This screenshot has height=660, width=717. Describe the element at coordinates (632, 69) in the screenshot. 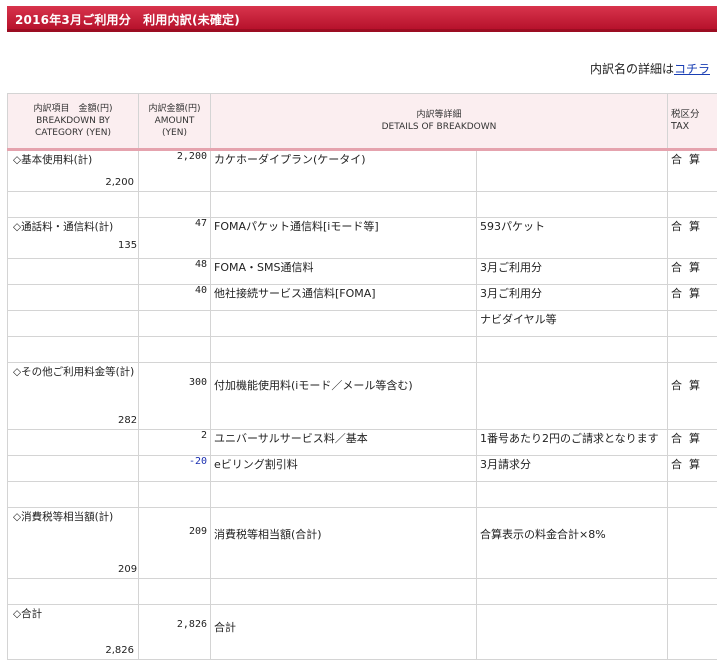

I see `detail-note-text: 内訳名の詳細は` at that location.